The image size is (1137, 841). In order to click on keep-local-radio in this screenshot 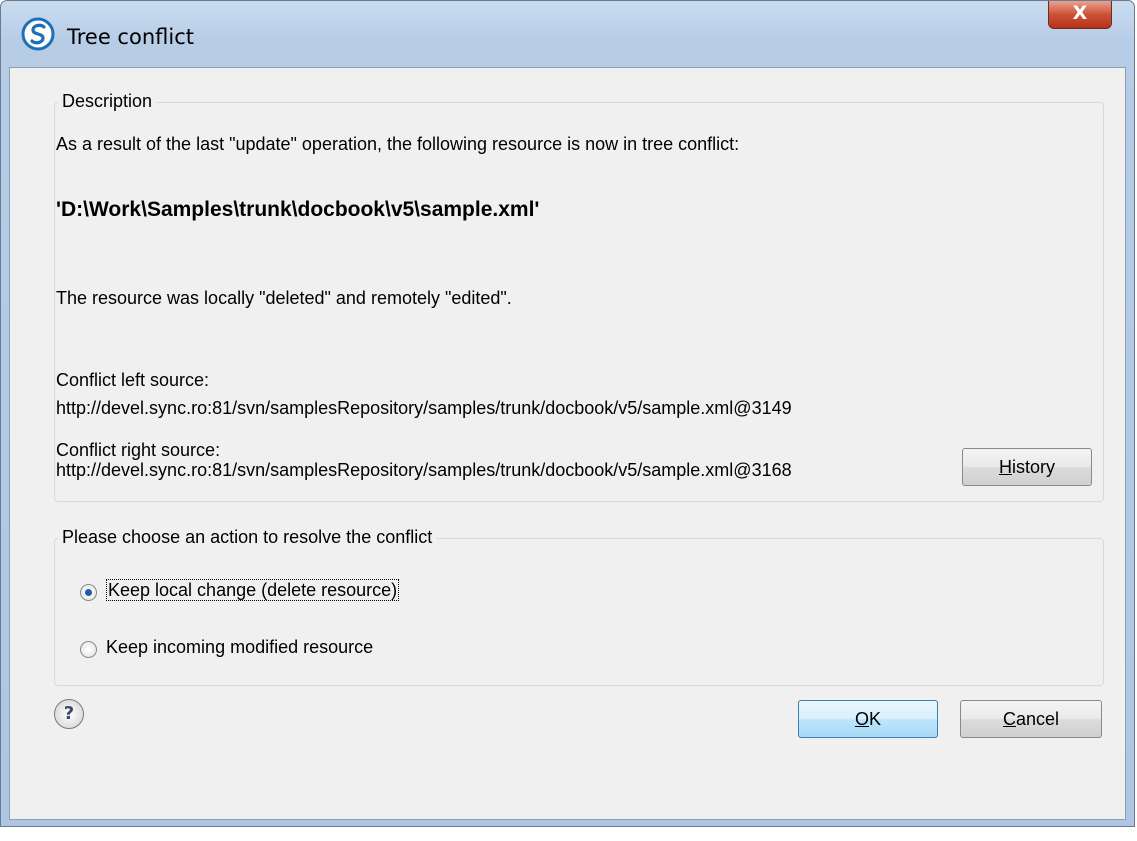, I will do `click(88, 592)`.